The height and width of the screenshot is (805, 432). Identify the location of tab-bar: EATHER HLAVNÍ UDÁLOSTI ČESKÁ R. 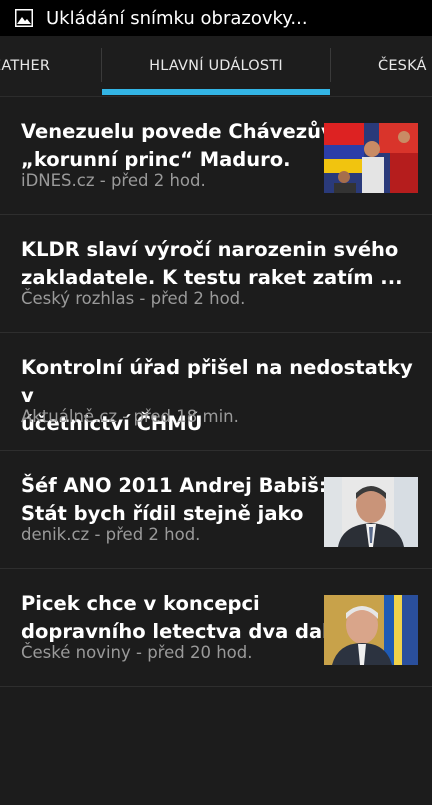
(216, 66).